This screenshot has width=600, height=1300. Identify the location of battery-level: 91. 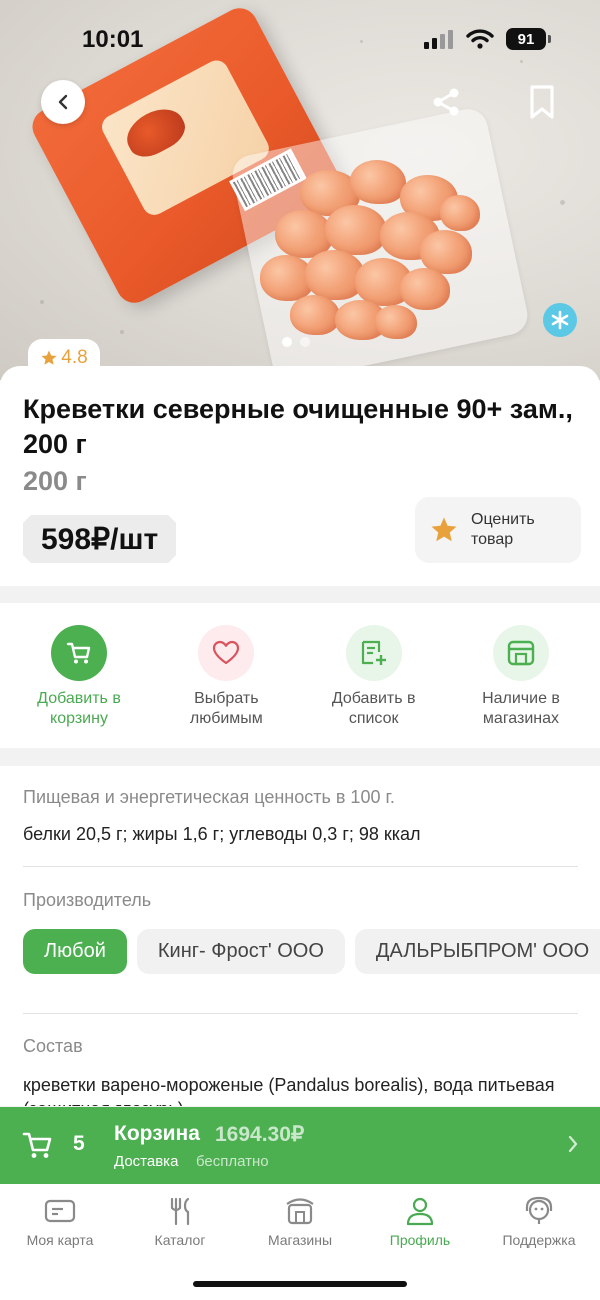
(526, 39).